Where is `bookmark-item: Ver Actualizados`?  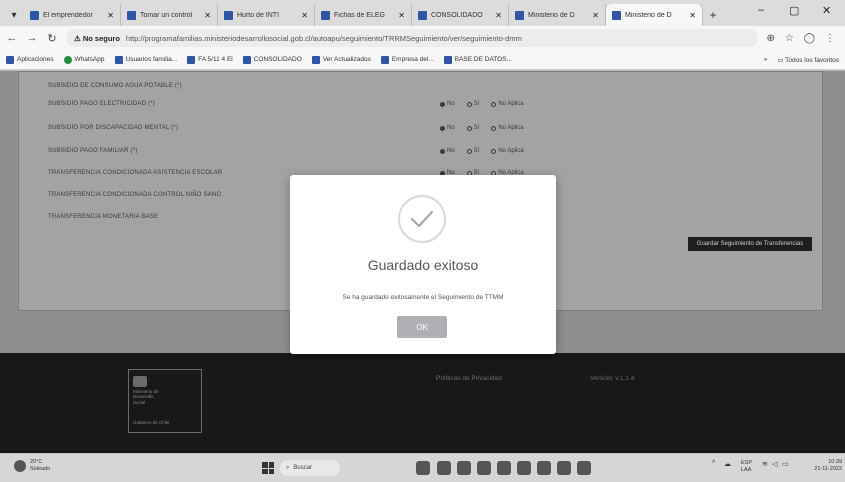 bookmark-item: Ver Actualizados is located at coordinates (341, 59).